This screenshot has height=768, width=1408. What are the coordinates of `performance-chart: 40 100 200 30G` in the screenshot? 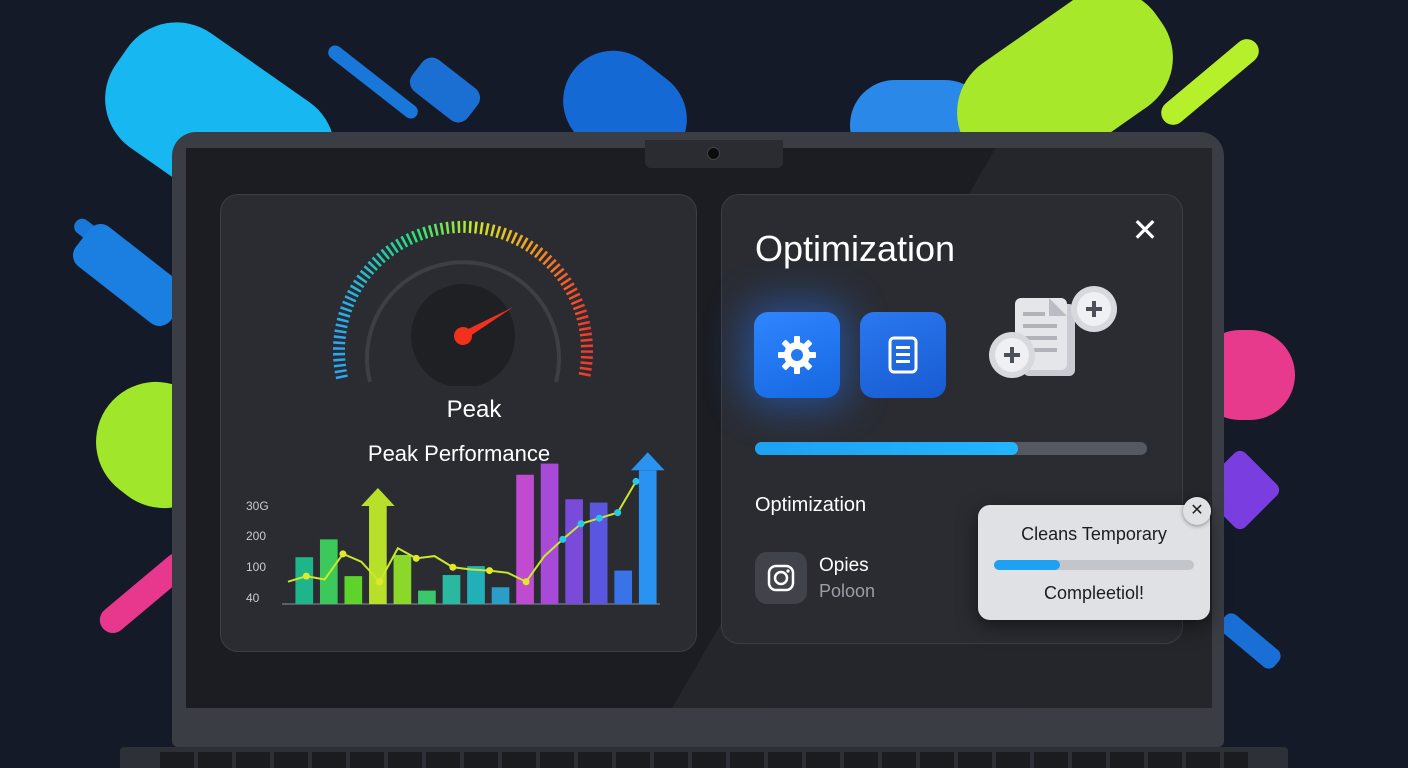 It's located at (455, 528).